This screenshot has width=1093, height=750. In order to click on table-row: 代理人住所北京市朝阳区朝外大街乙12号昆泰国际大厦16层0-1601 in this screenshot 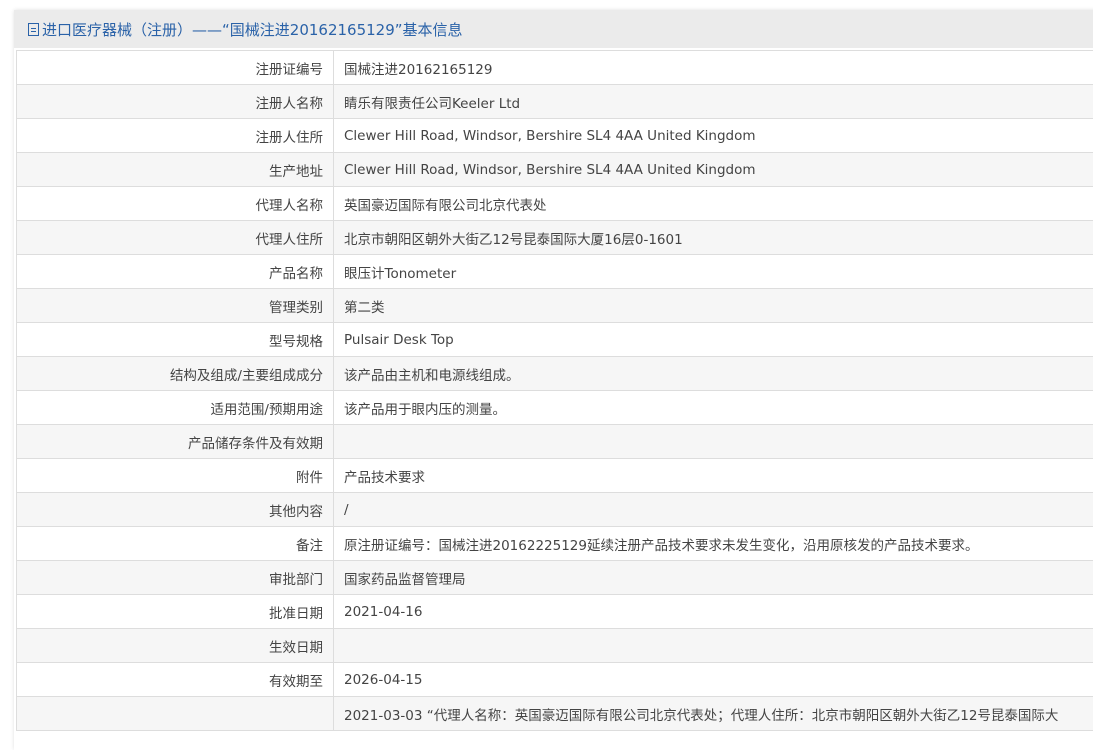, I will do `click(555, 238)`.